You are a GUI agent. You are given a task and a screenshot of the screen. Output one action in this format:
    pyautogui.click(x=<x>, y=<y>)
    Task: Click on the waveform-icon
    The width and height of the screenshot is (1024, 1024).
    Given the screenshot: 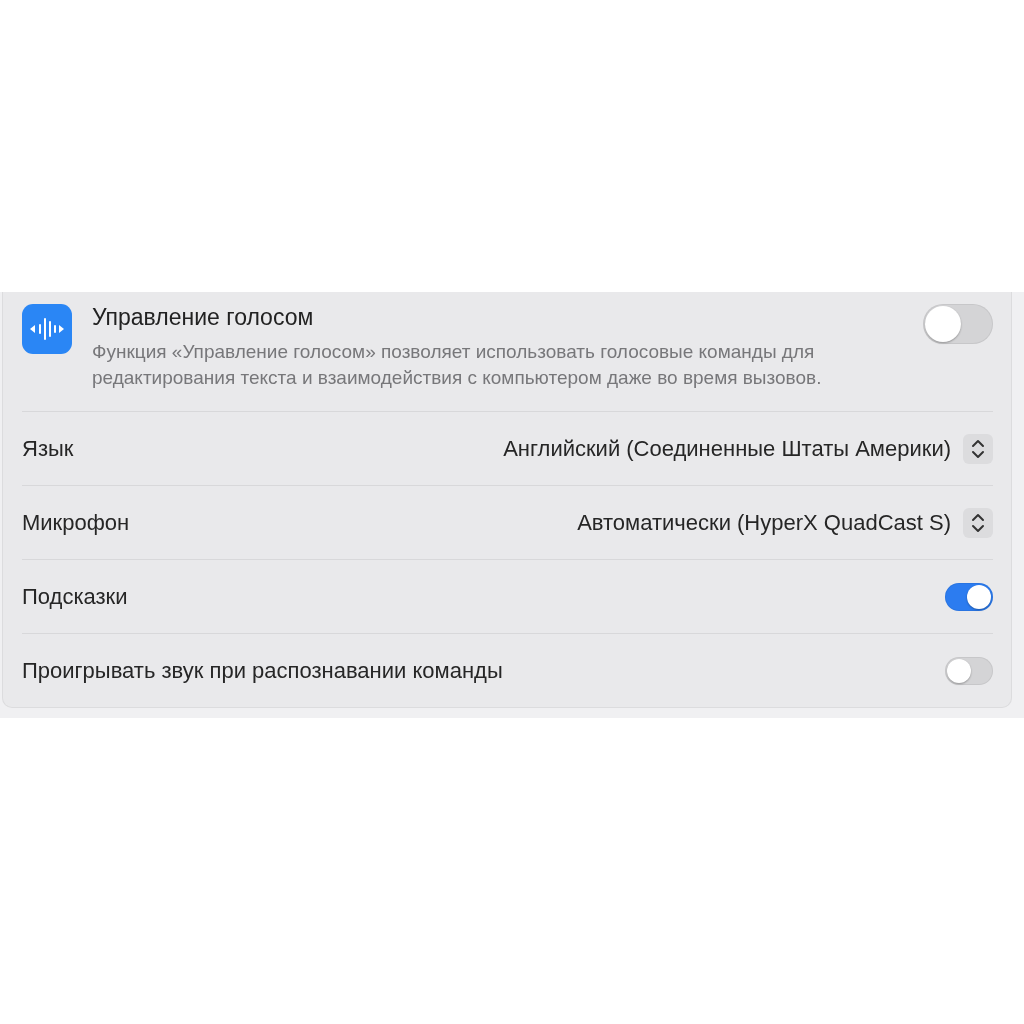 What is the action you would take?
    pyautogui.click(x=47, y=329)
    